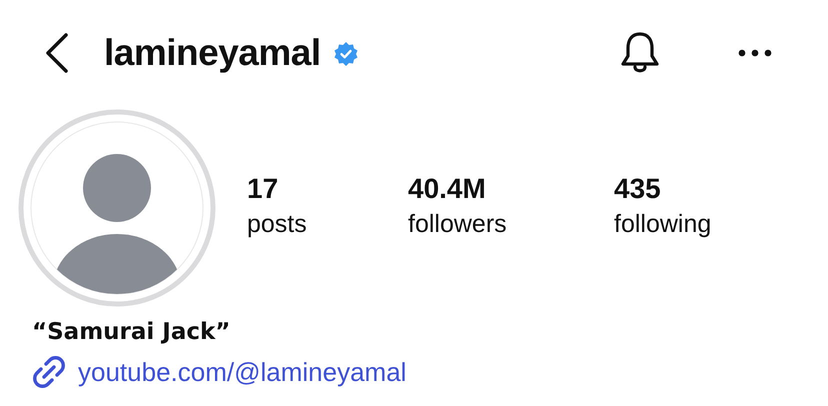 Image resolution: width=828 pixels, height=406 pixels. What do you see at coordinates (447, 189) in the screenshot?
I see `stat-count: 40.4M` at bounding box center [447, 189].